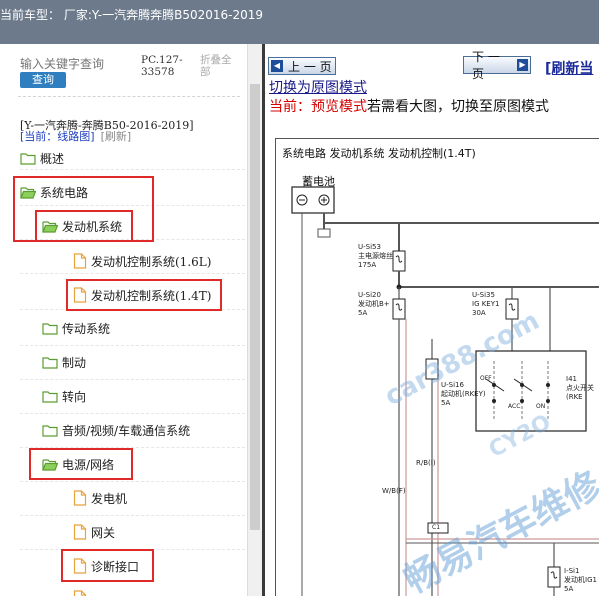 The width and height of the screenshot is (599, 596). I want to click on arrow-left-icon: ◀, so click(277, 66).